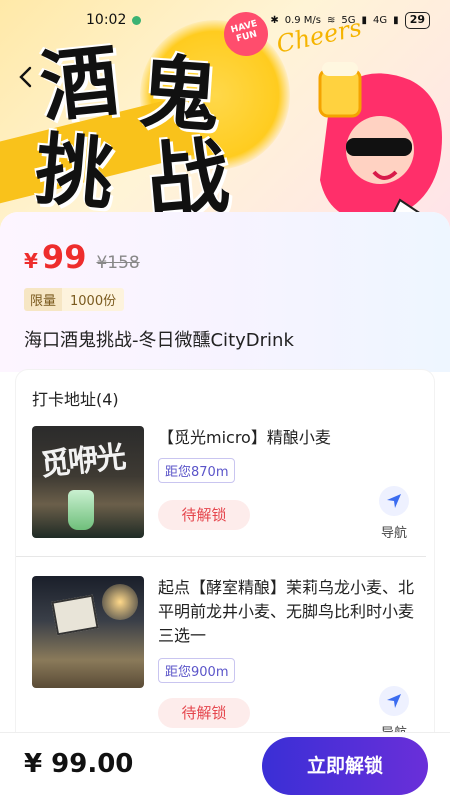 Image resolution: width=450 pixels, height=800 pixels. I want to click on checkin-header: 打卡地址(4), so click(75, 399).